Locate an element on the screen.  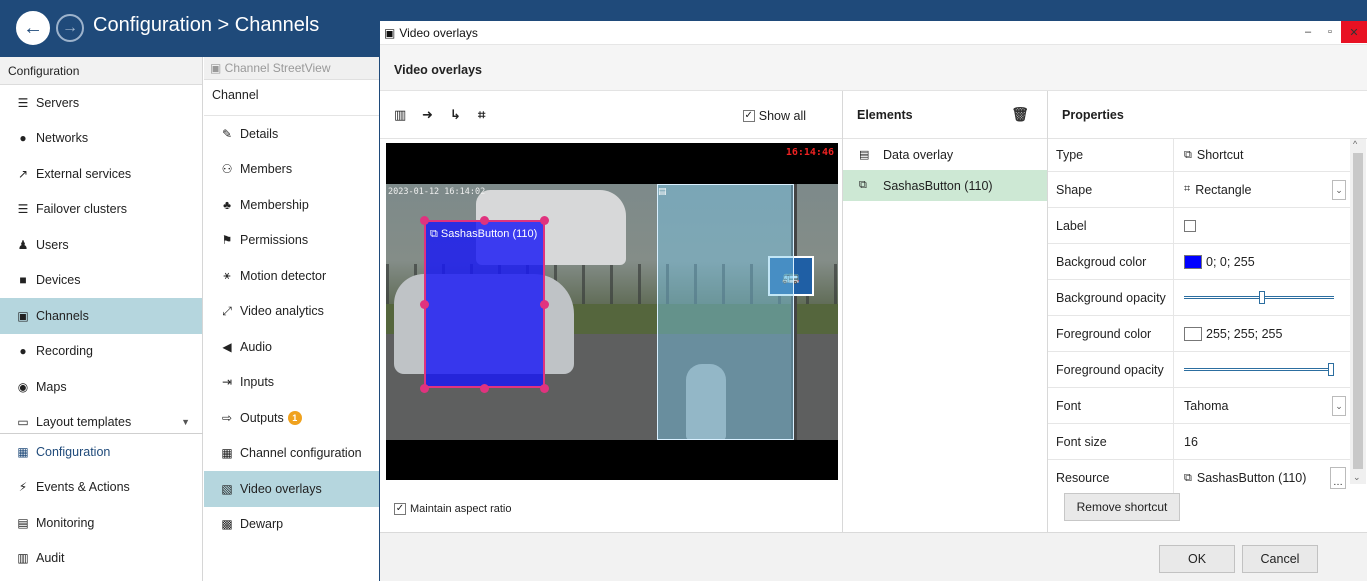
channel-item-members: ⚇ Members is located at coordinates (291, 170).